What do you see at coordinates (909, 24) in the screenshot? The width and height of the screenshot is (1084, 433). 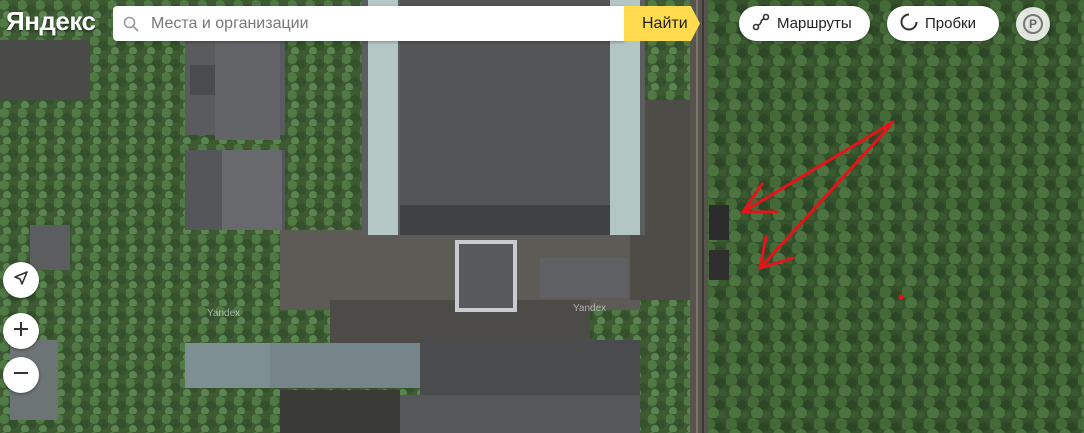 I see `traffic-icon` at bounding box center [909, 24].